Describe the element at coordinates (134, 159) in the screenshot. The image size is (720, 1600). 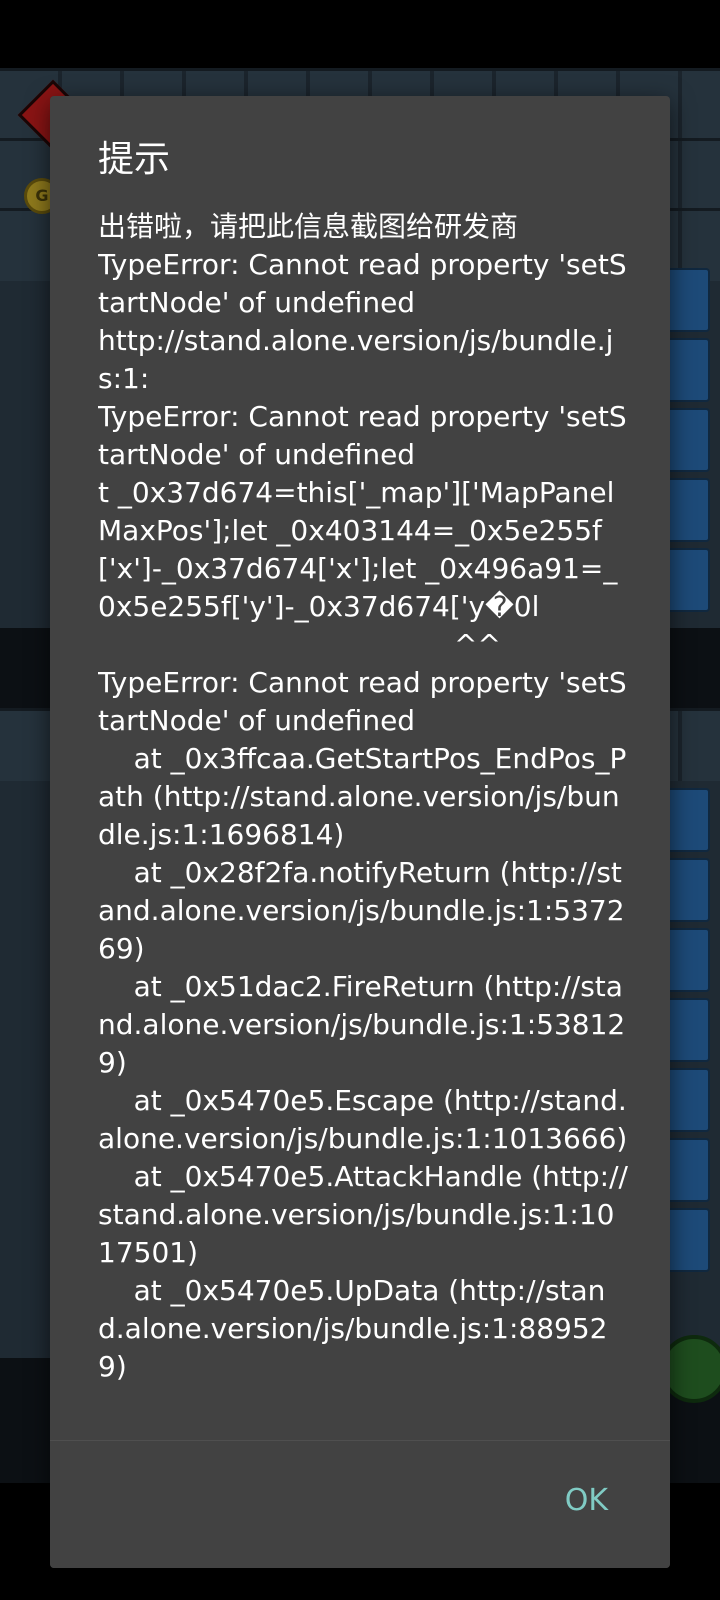
I see `dialog-title: 提示` at that location.